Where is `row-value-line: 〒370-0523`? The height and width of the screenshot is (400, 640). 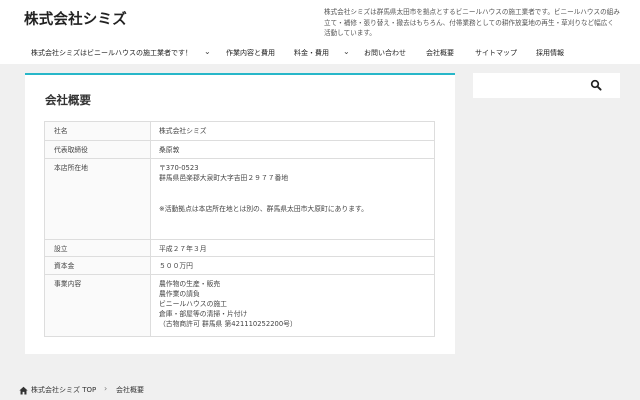
row-value-line: 〒370-0523 is located at coordinates (179, 168).